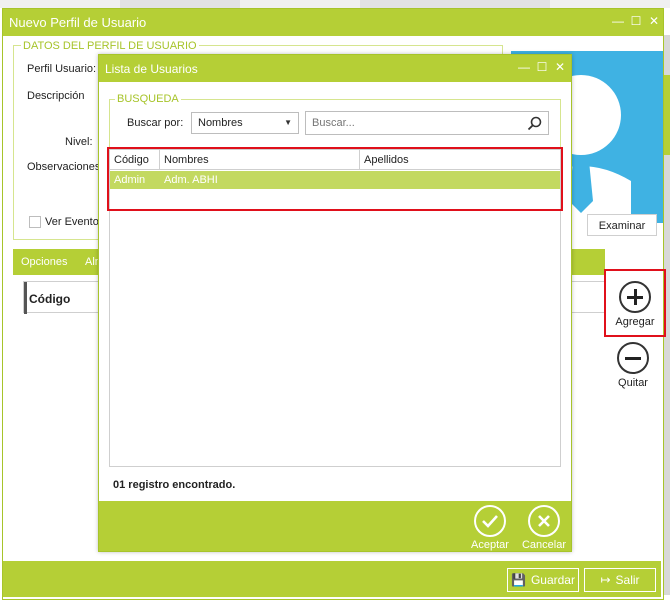 Image resolution: width=670 pixels, height=602 pixels. Describe the element at coordinates (335, 4) in the screenshot. I see `background-app-strip` at that location.